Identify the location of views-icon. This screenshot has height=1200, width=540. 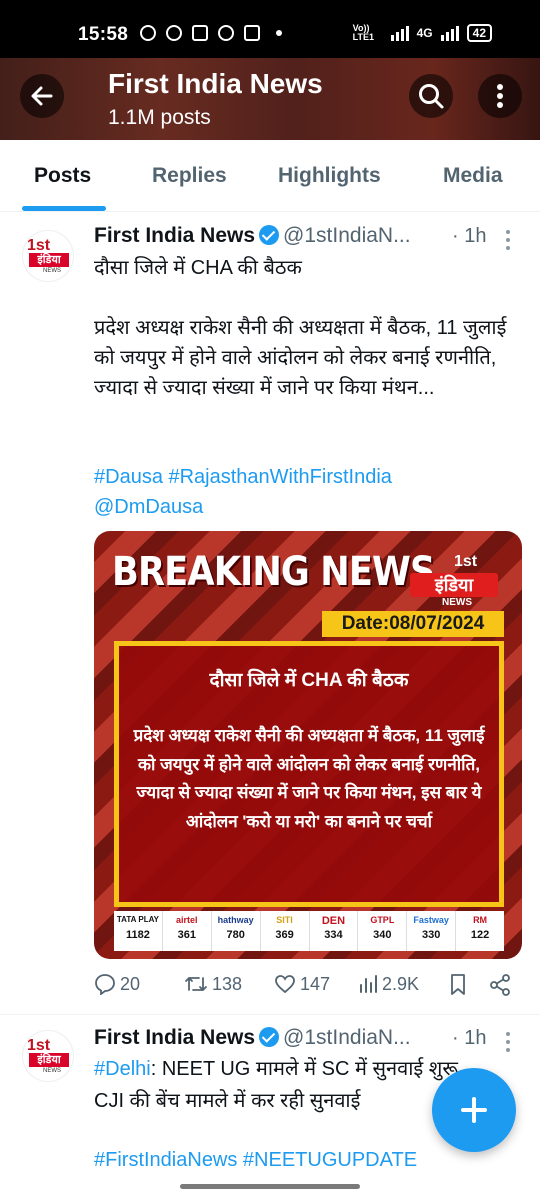
(368, 984).